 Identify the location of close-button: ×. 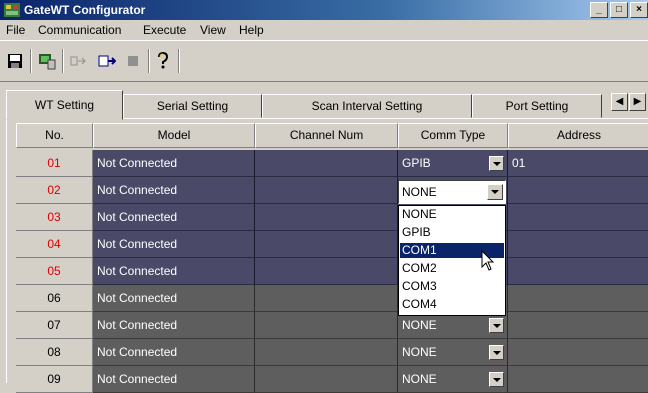
(639, 10).